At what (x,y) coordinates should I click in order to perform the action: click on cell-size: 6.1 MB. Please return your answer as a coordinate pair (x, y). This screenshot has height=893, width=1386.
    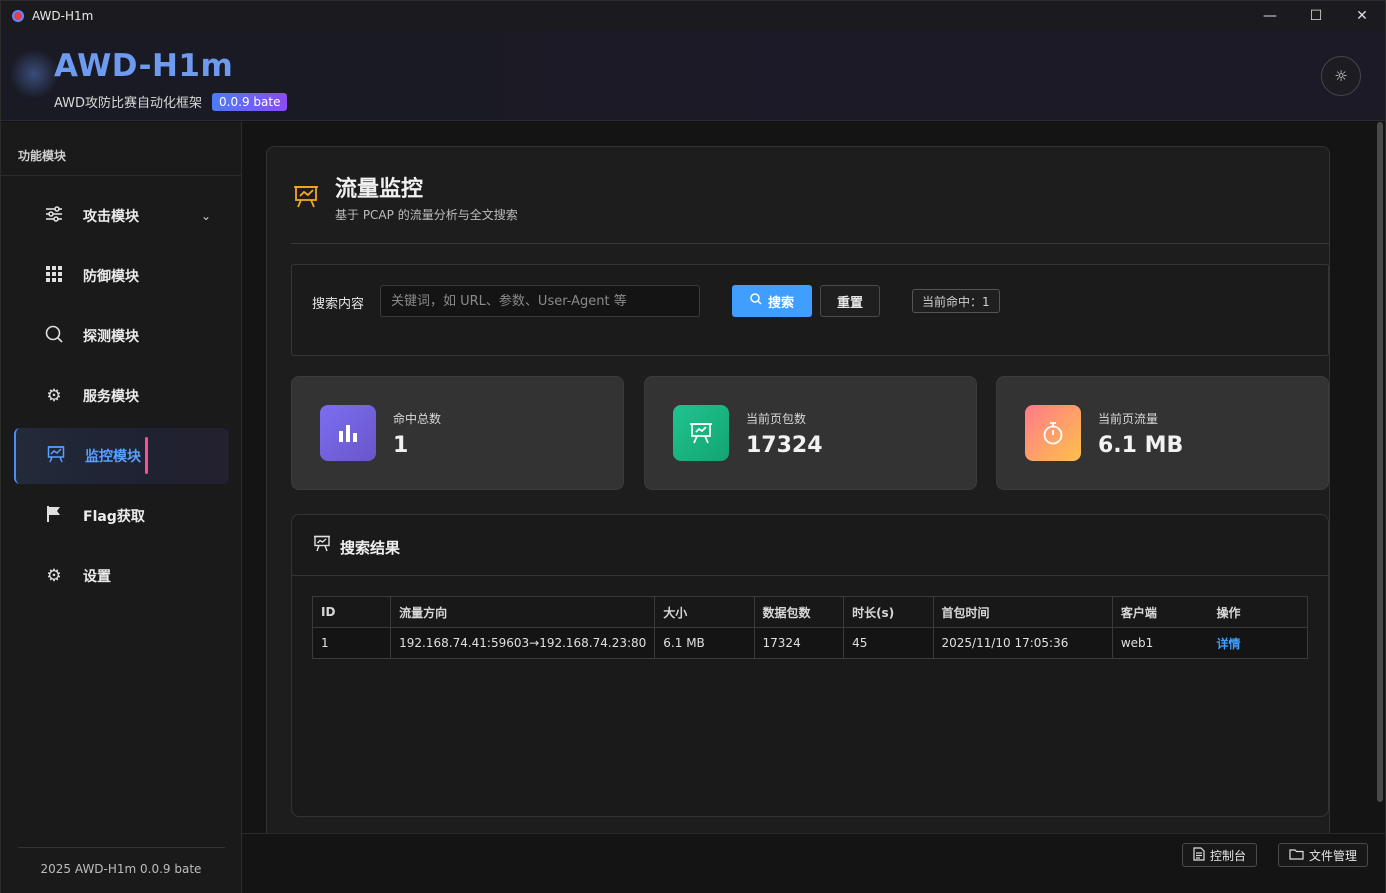
    Looking at the image, I should click on (704, 643).